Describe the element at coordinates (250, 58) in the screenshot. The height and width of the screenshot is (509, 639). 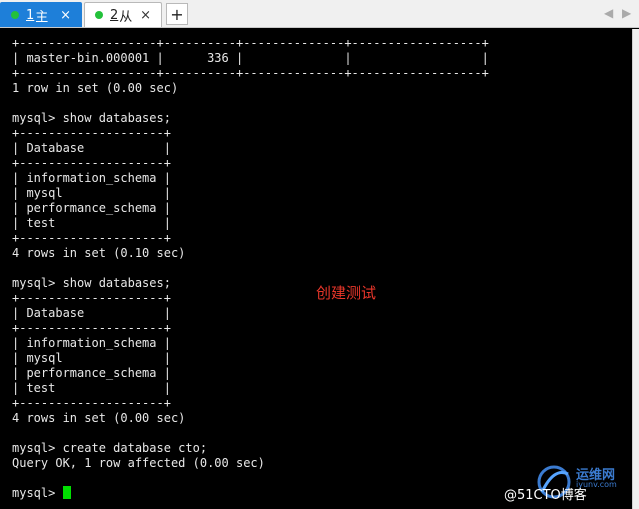
I see `terminal-line: | master-bin.000001 | 336 | | |` at that location.